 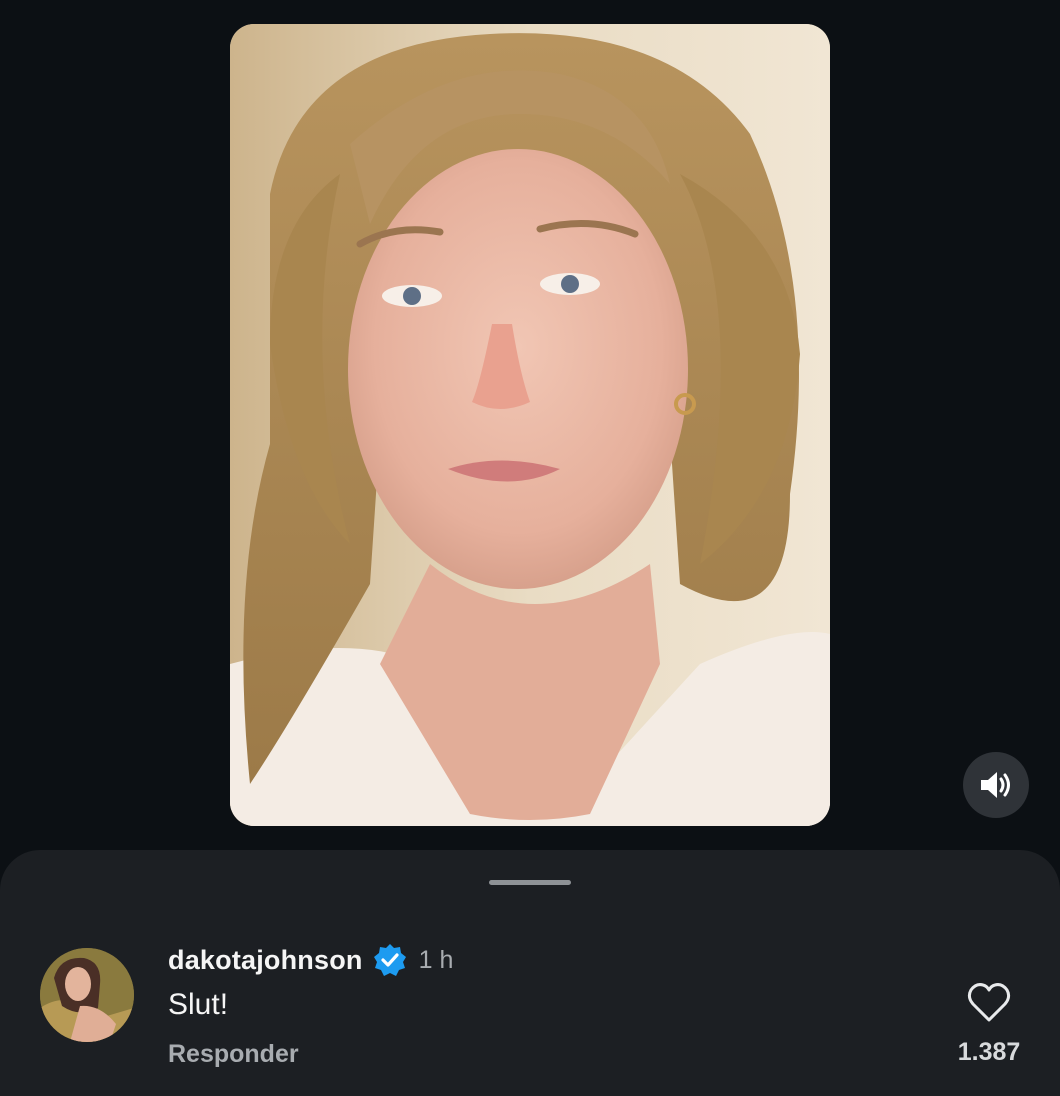 I want to click on avatar, so click(x=87, y=995).